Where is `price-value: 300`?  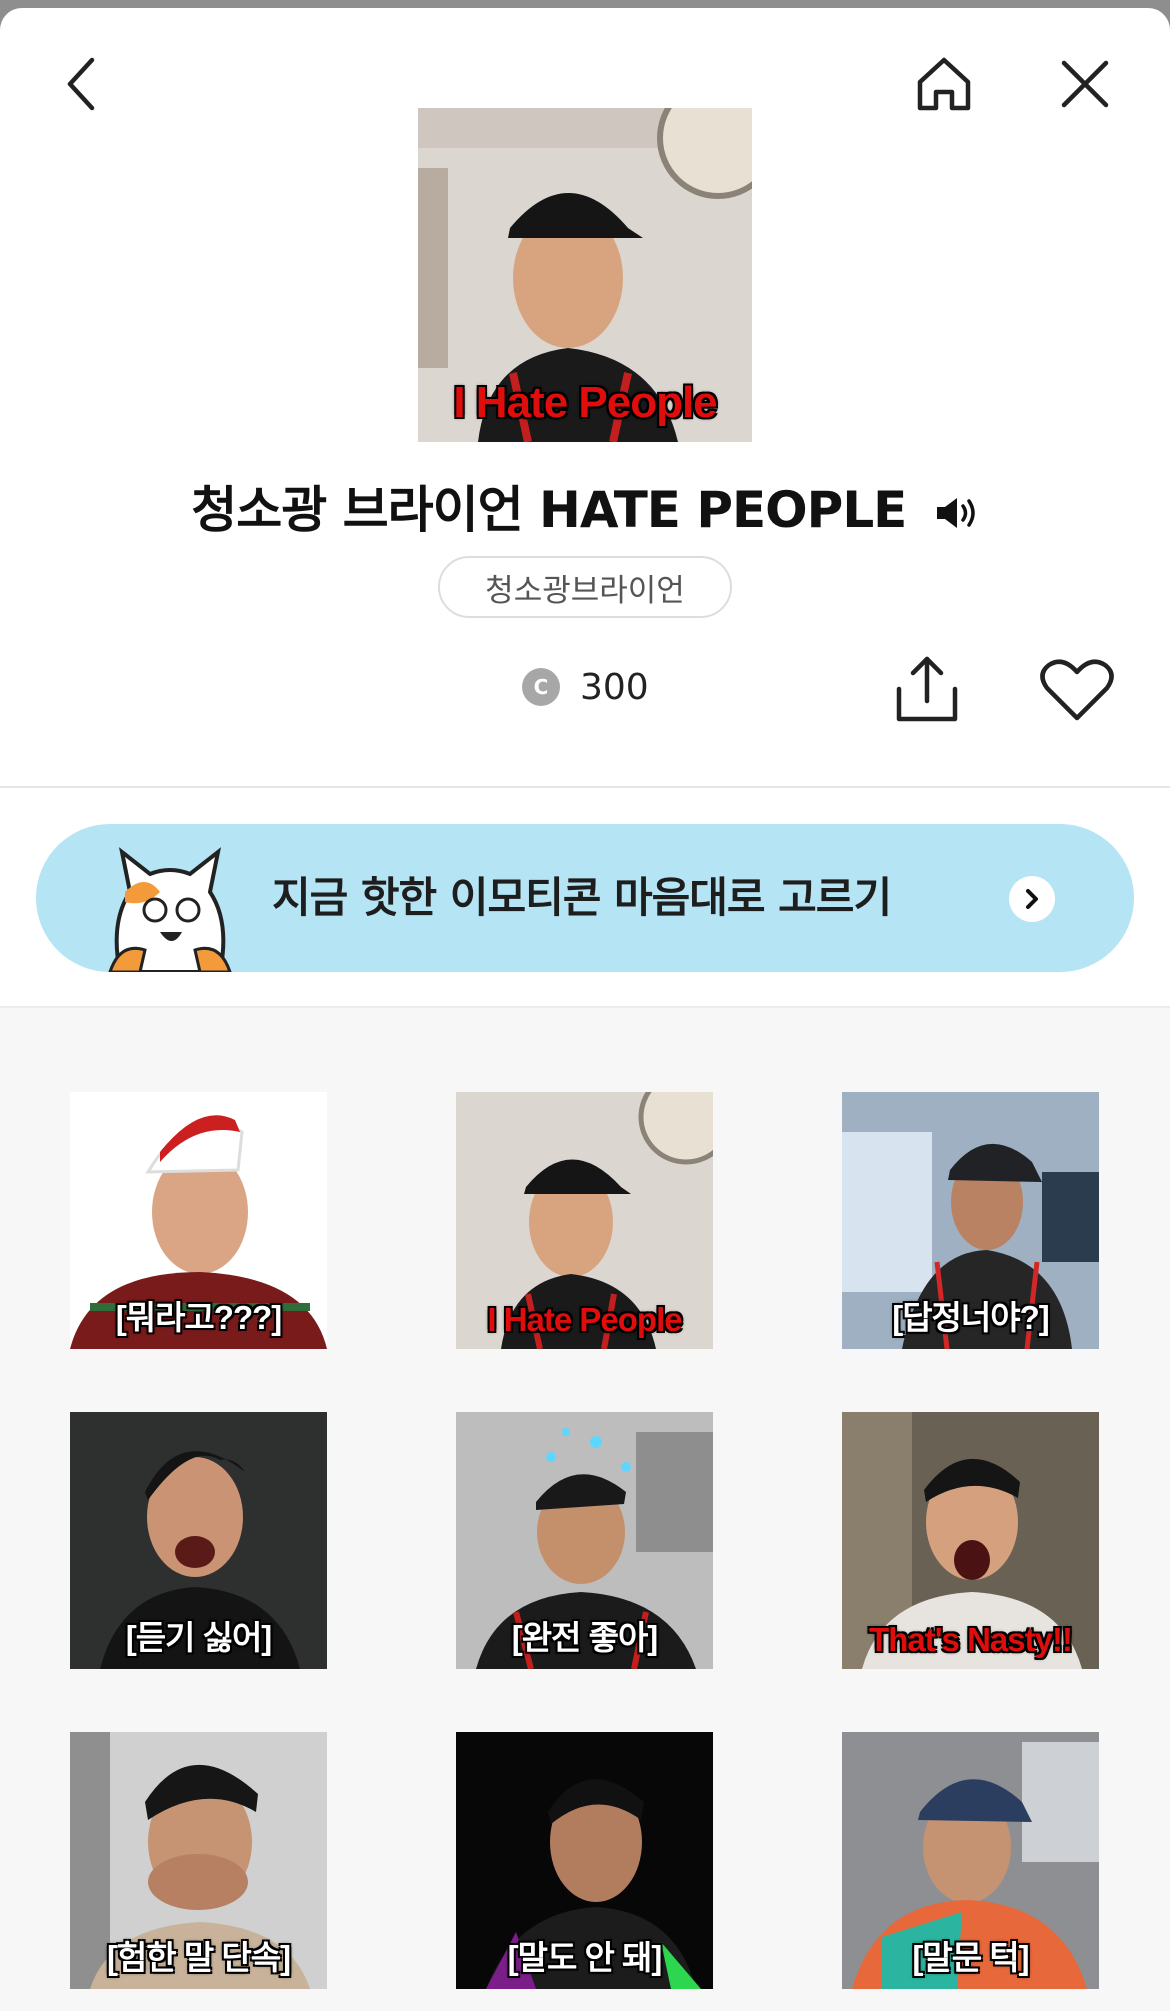 price-value: 300 is located at coordinates (614, 687).